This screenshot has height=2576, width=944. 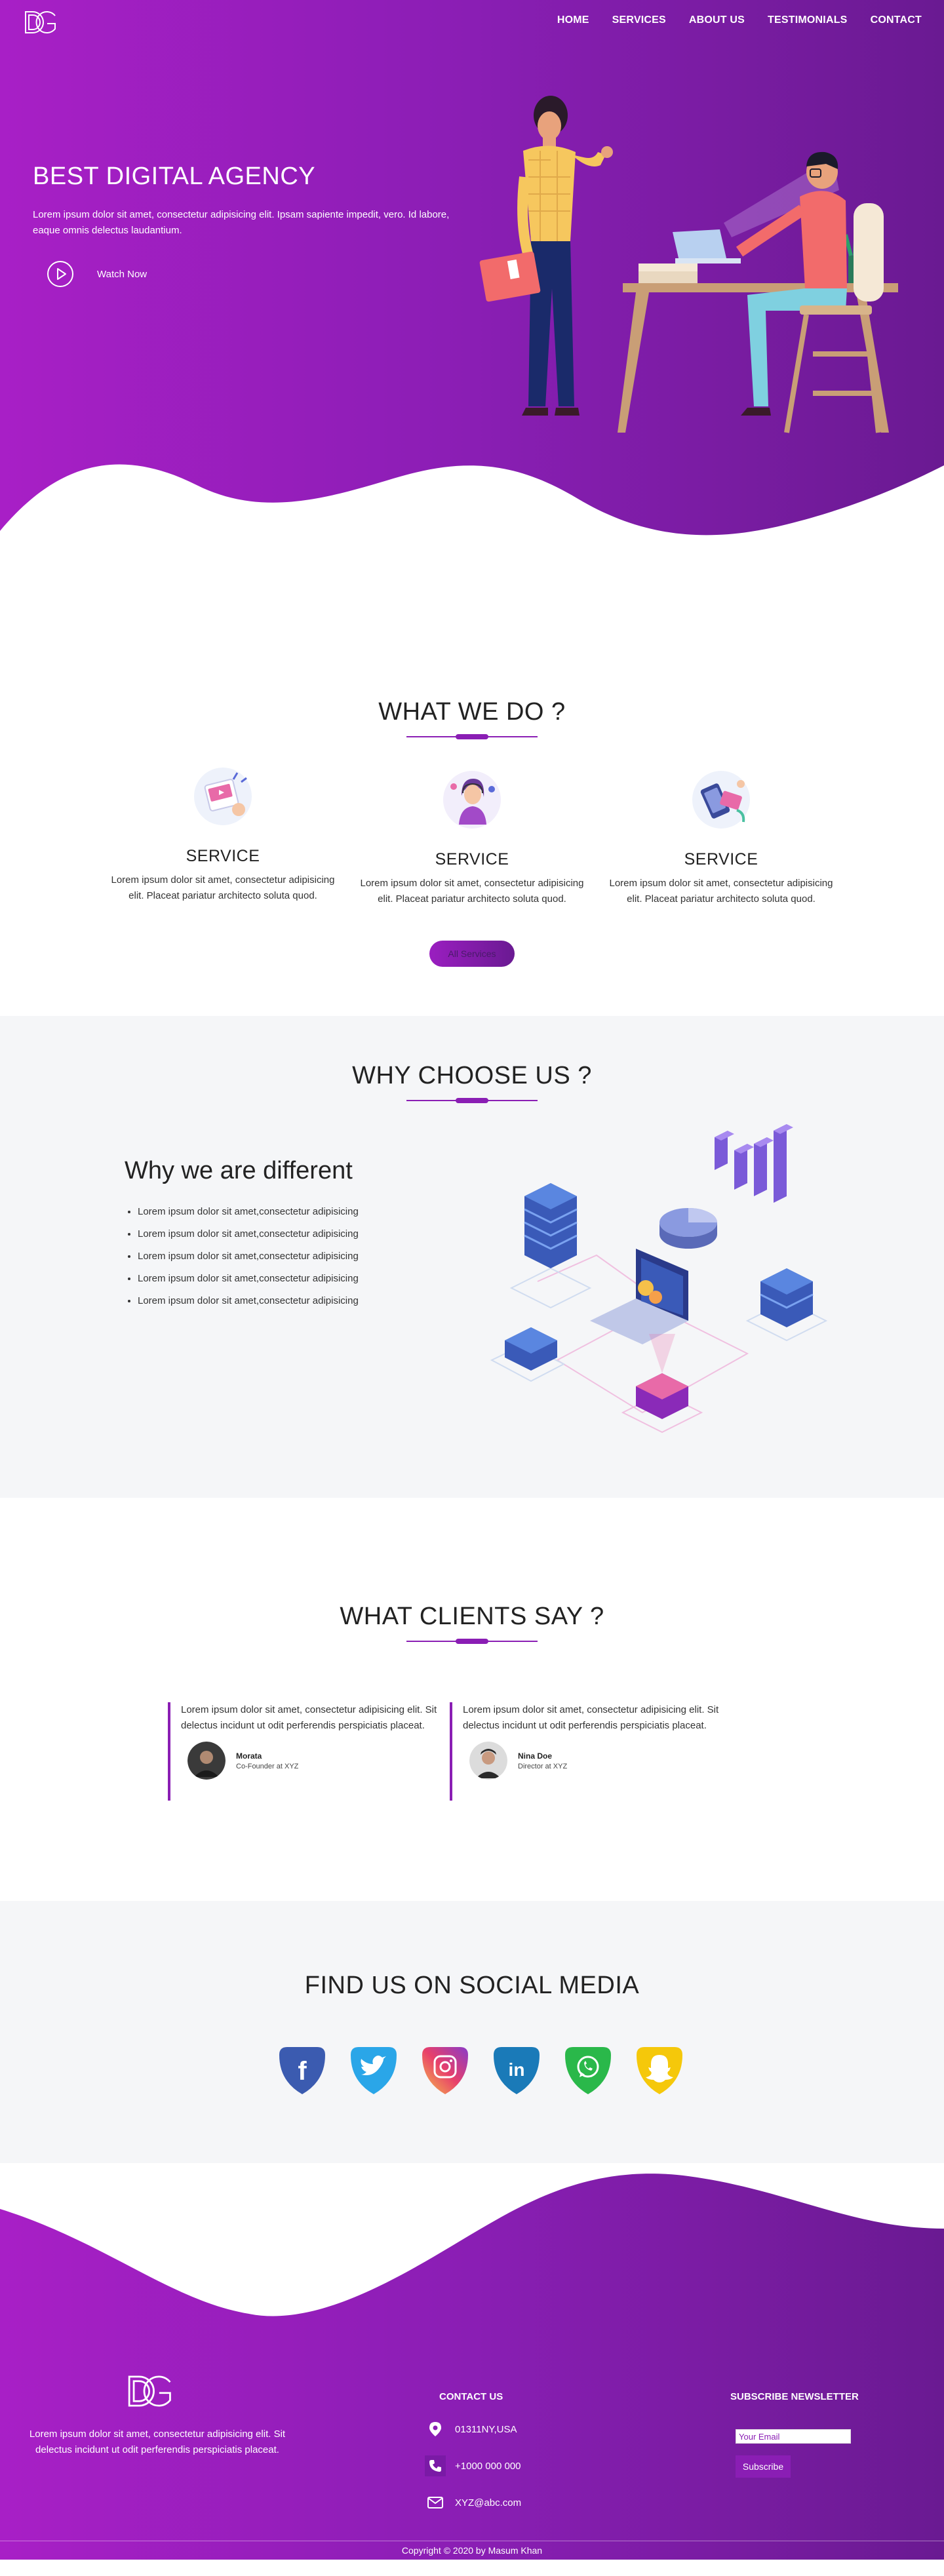 What do you see at coordinates (488, 2502) in the screenshot?
I see `contact-email-text: XYZ@abc.com` at bounding box center [488, 2502].